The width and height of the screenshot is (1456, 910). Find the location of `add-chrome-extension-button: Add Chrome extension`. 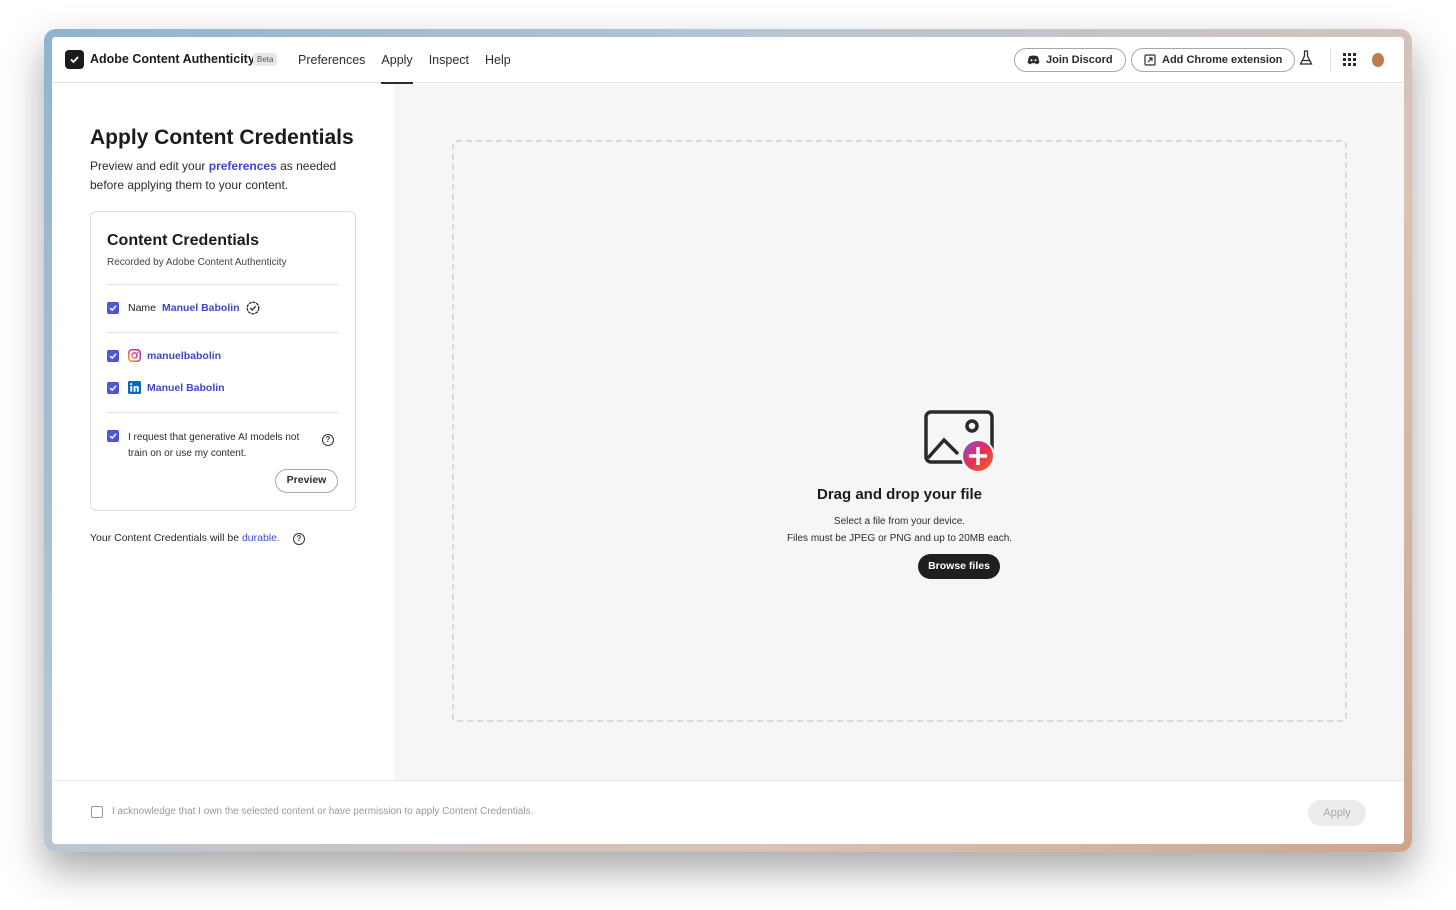

add-chrome-extension-button: Add Chrome extension is located at coordinates (1213, 60).